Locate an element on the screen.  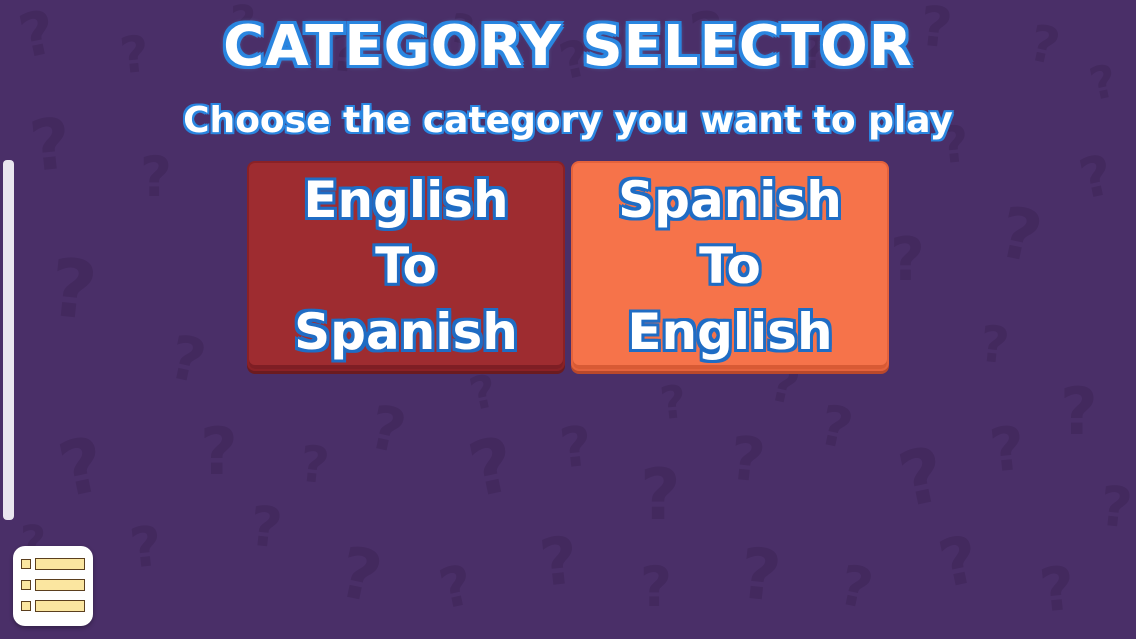
page-subtitle: Choose the category you want to play is located at coordinates (568, 120).